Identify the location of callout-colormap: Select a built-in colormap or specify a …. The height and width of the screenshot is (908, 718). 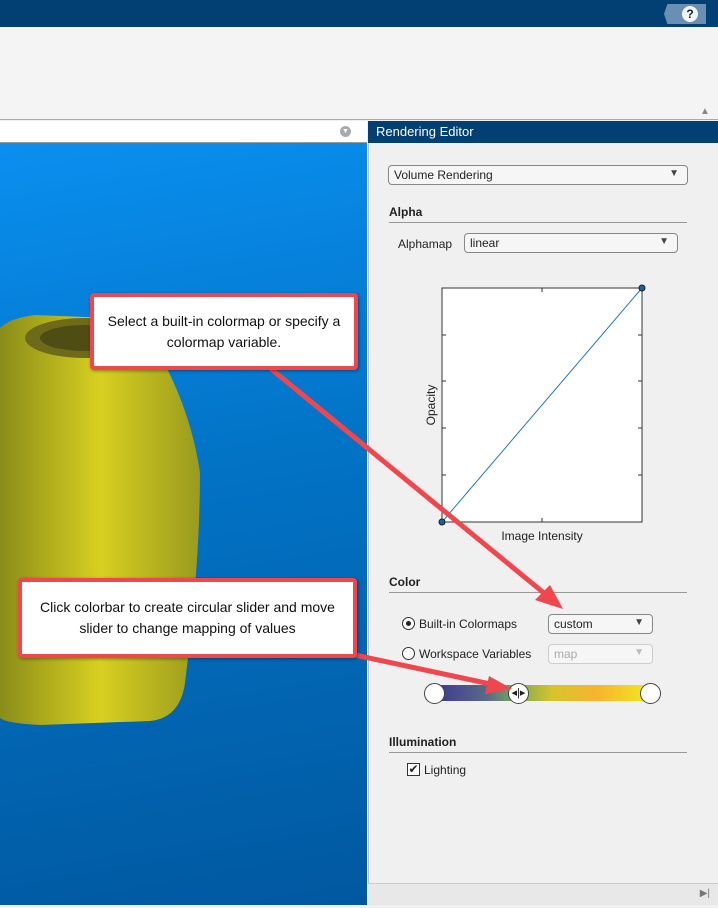
(224, 331).